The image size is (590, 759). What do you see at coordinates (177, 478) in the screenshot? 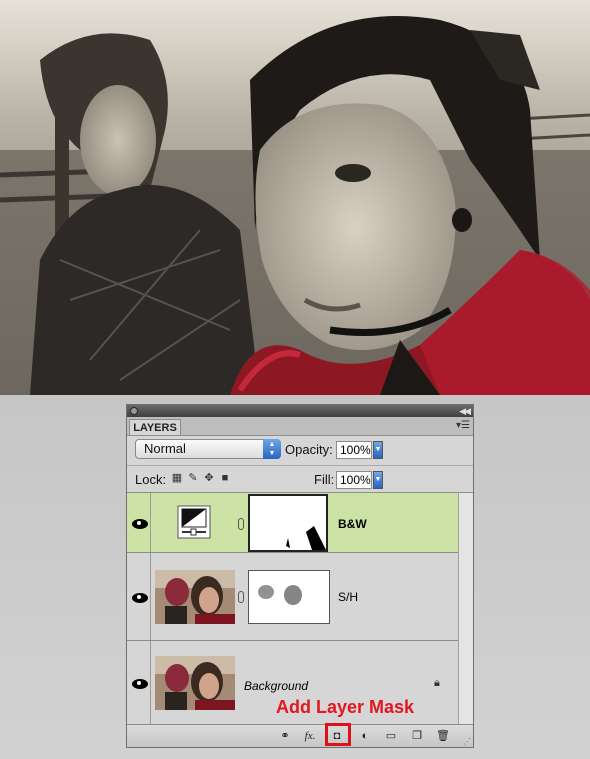
I see `lock-transparency-icon: ▦` at bounding box center [177, 478].